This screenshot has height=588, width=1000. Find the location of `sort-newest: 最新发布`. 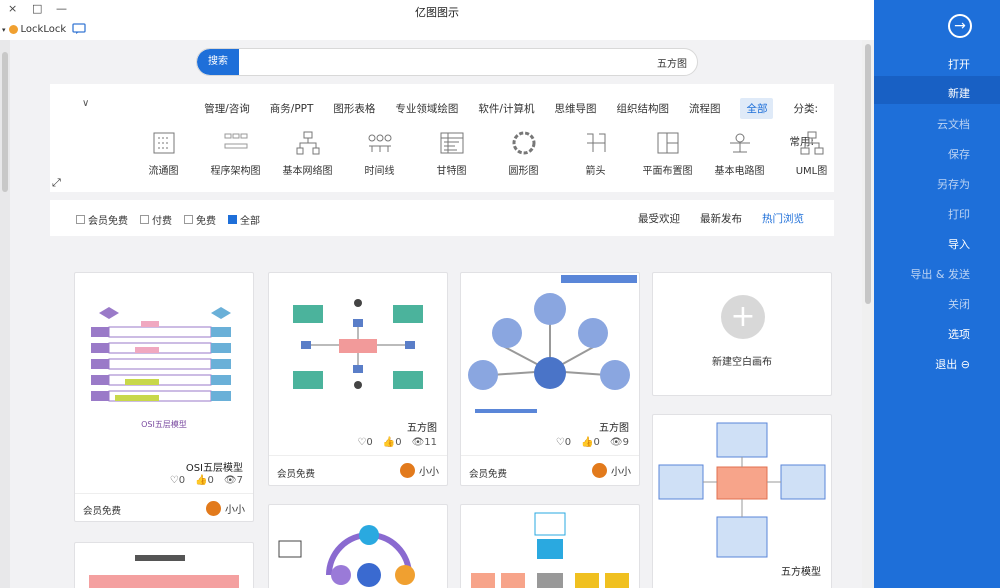

sort-newest: 最新发布 is located at coordinates (721, 218).